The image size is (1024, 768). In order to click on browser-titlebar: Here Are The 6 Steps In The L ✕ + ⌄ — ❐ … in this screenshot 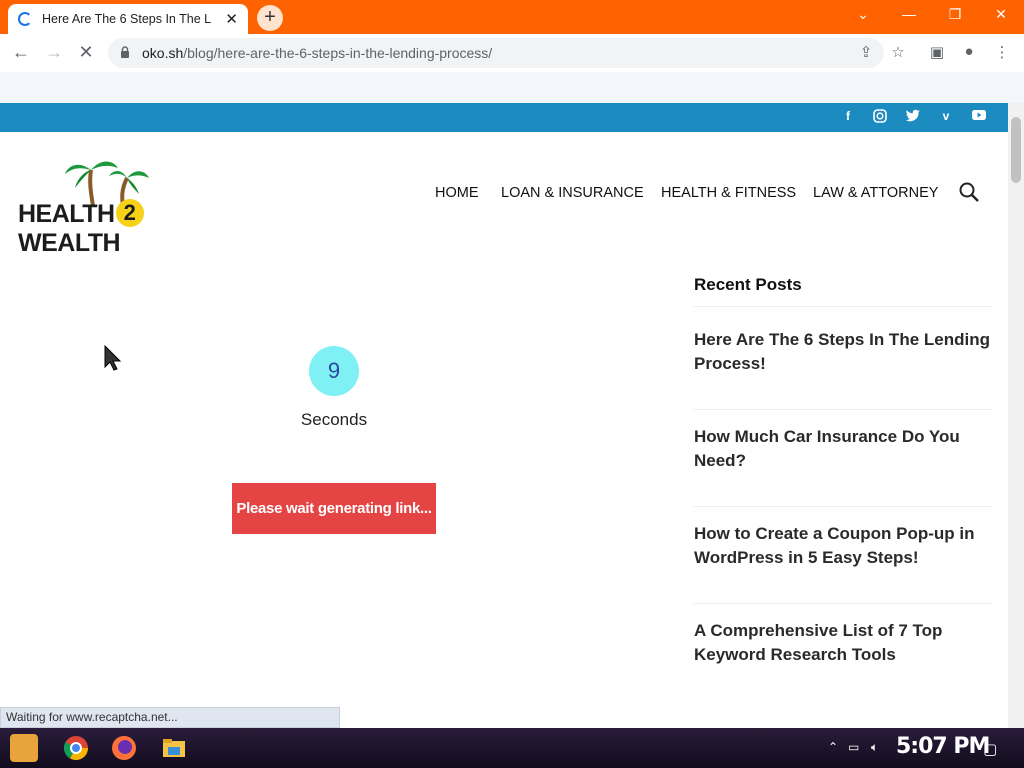, I will do `click(512, 17)`.